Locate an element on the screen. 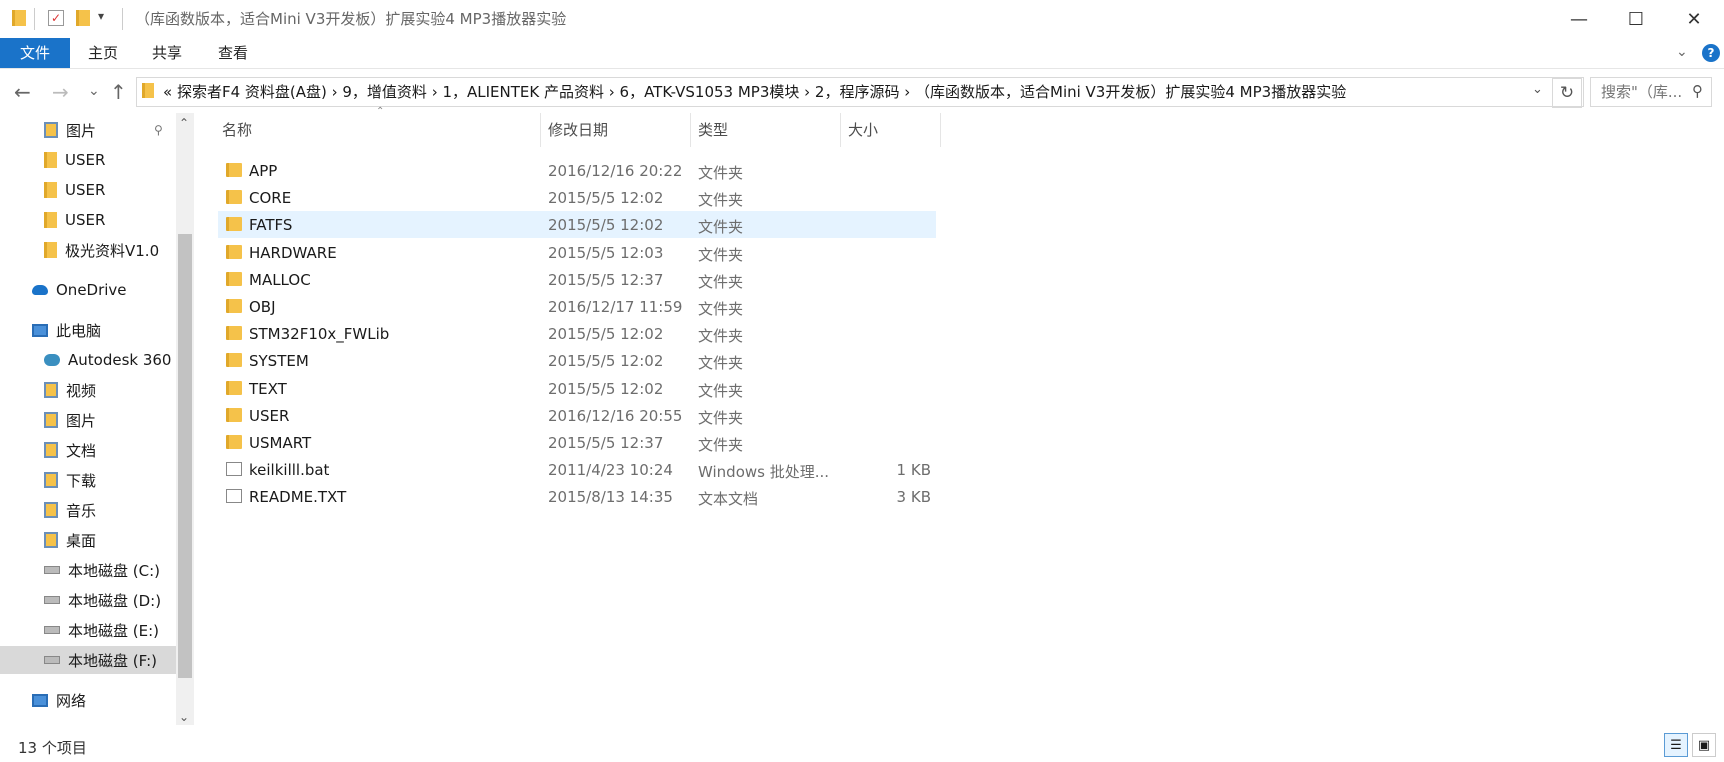 The height and width of the screenshot is (762, 1724). file-row: TEXT 2015/5/5 12:02 文件夹 is located at coordinates (577, 388).